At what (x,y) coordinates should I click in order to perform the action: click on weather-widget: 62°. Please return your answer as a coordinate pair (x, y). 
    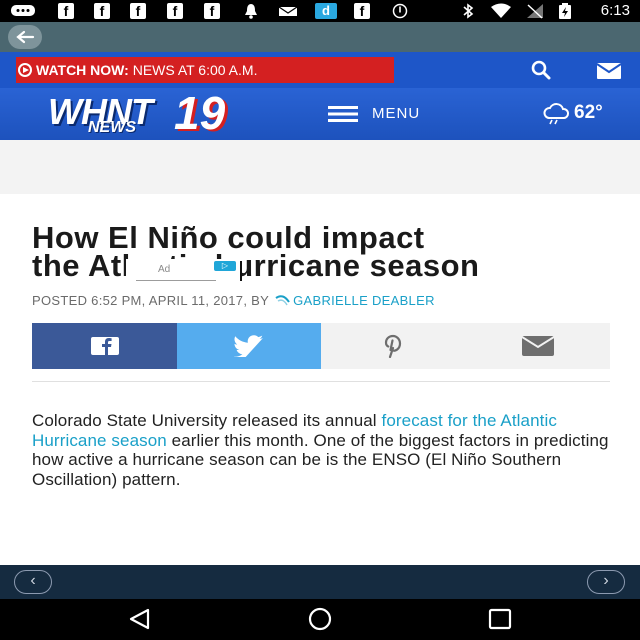
    Looking at the image, I should click on (572, 113).